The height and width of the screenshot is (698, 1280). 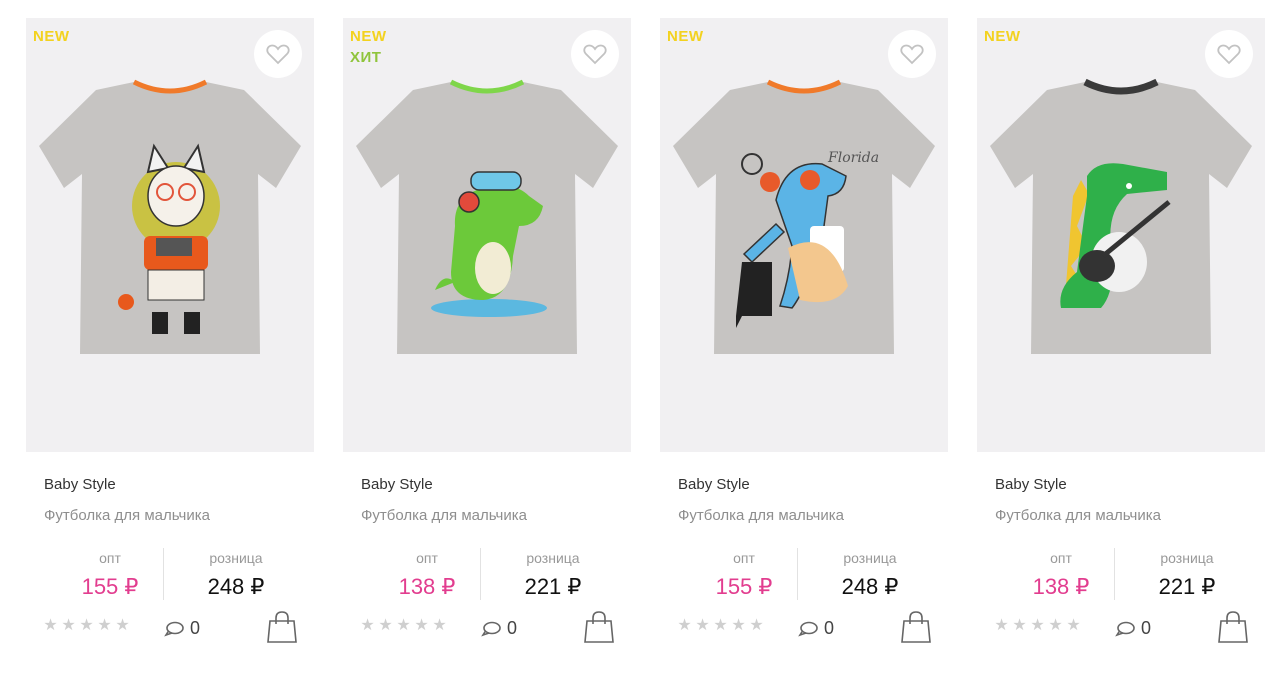 I want to click on product-image: NEW Florida, so click(x=804, y=235).